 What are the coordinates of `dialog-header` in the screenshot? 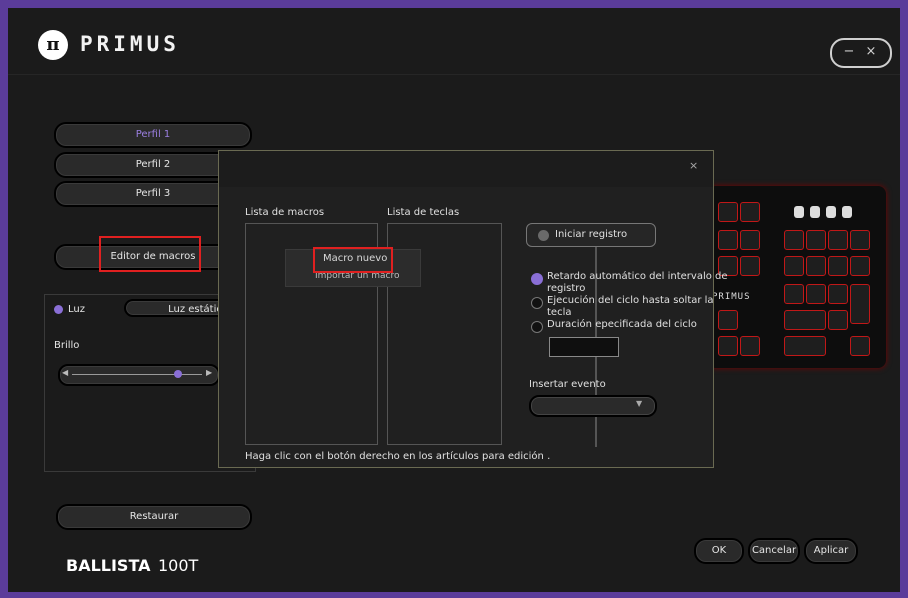 It's located at (466, 169).